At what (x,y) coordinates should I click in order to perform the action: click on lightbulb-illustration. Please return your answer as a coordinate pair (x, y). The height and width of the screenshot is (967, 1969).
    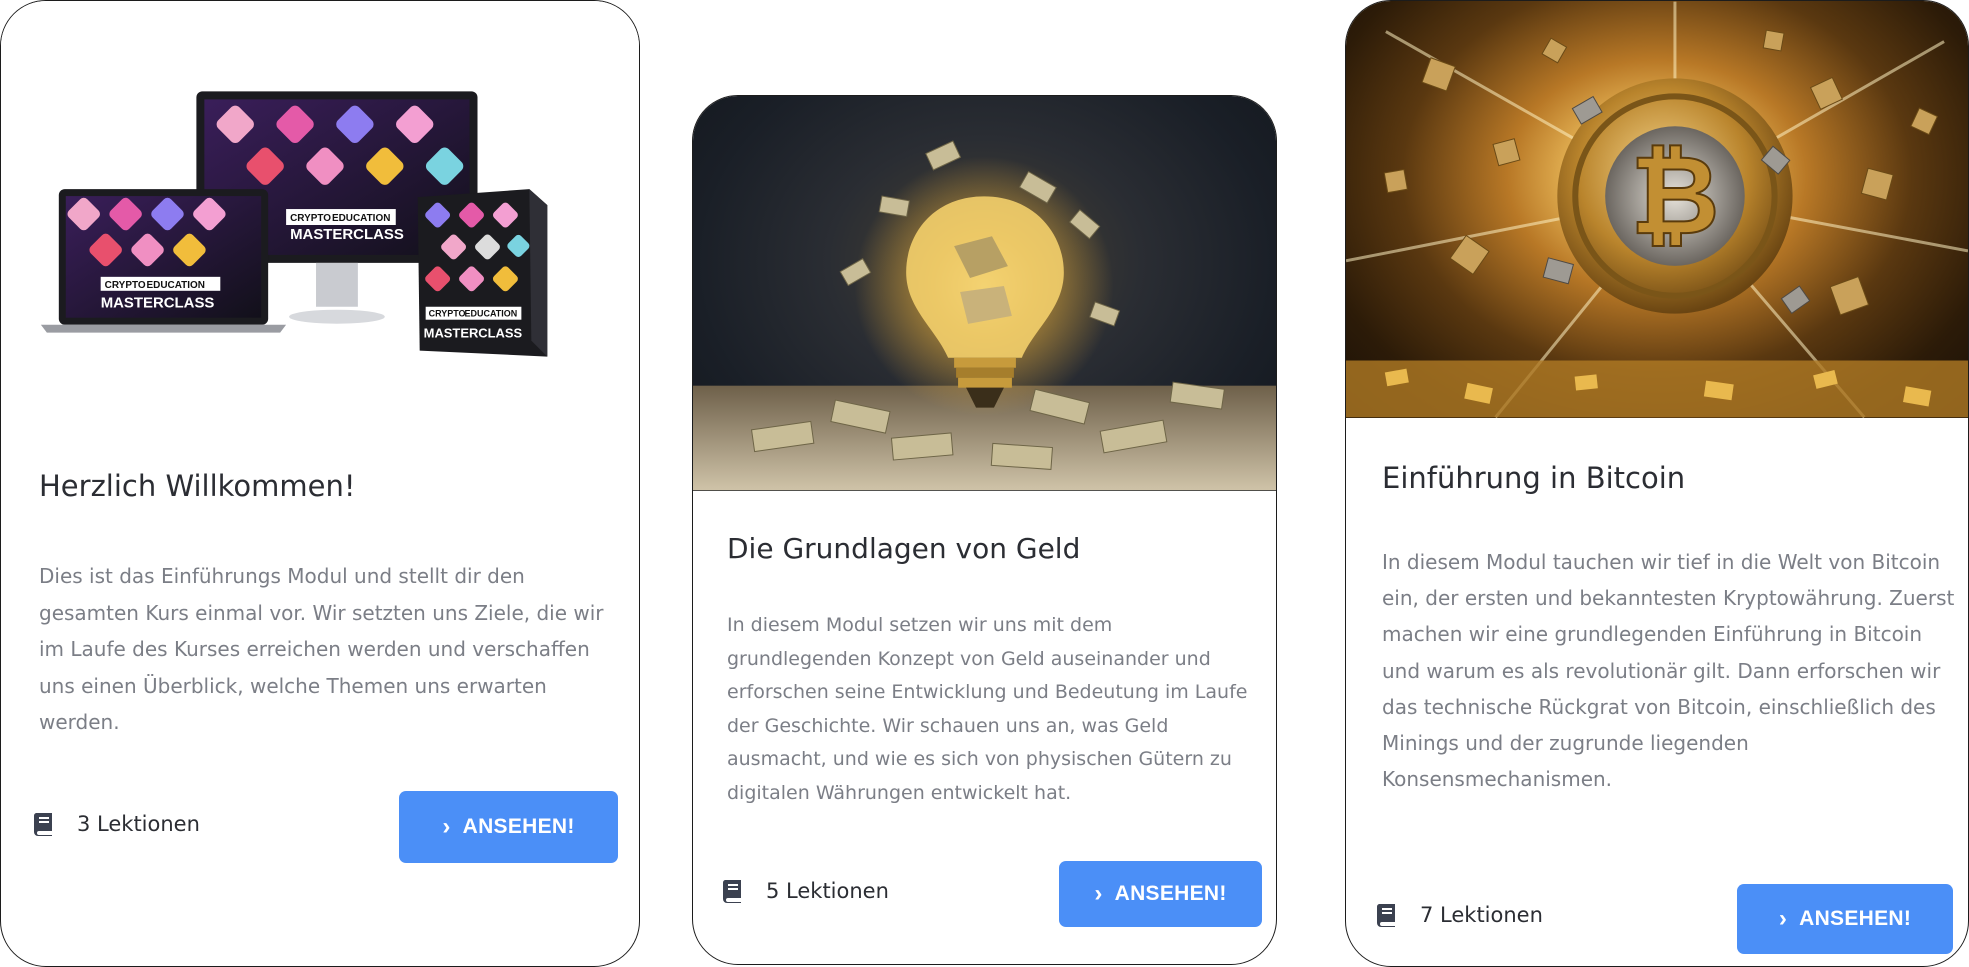
    Looking at the image, I should click on (984, 315).